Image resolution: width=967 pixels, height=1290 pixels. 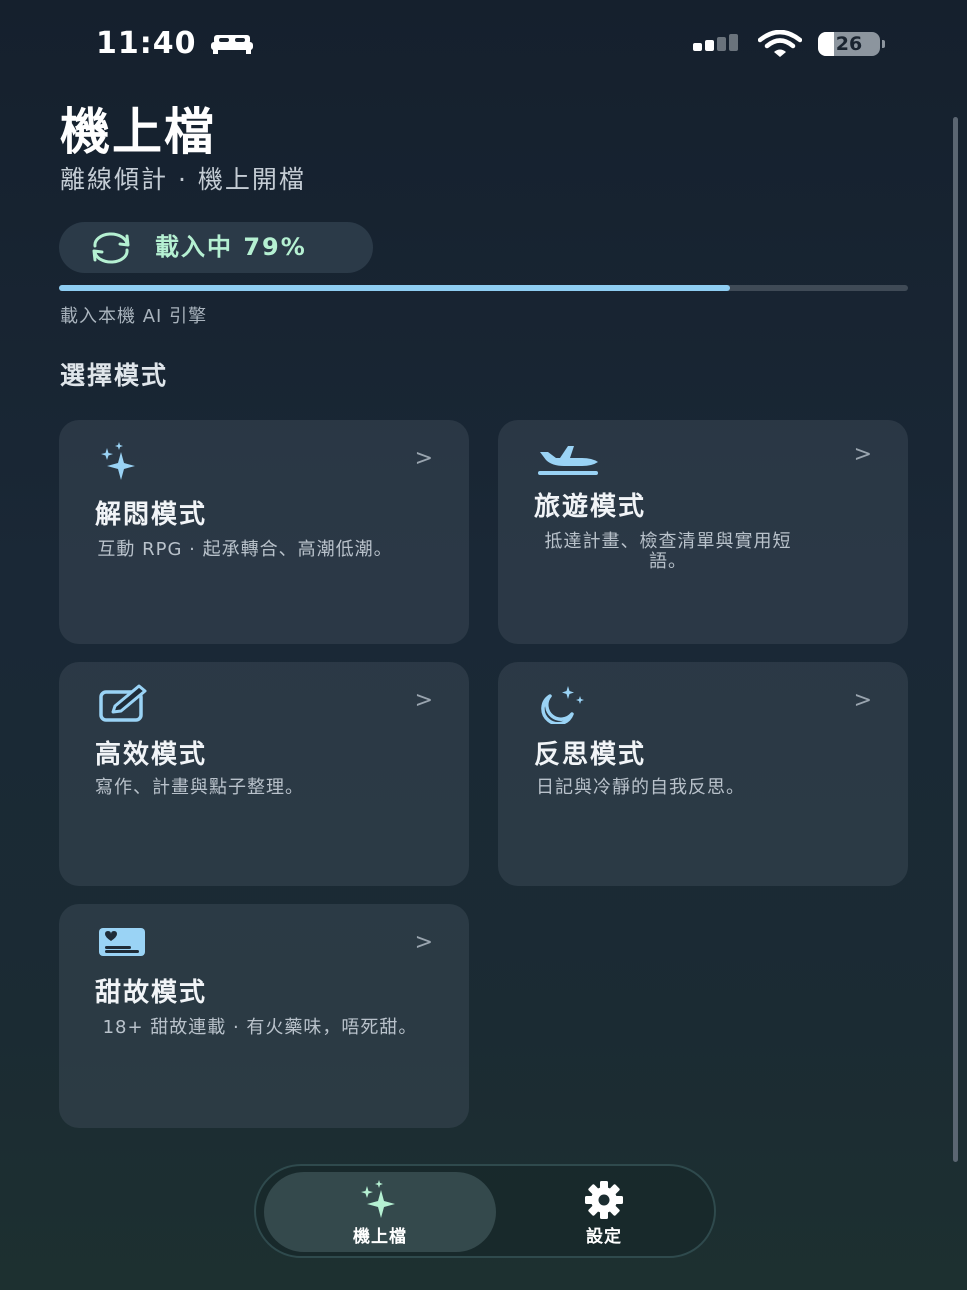 What do you see at coordinates (590, 755) in the screenshot?
I see `mode-title: 反思模式` at bounding box center [590, 755].